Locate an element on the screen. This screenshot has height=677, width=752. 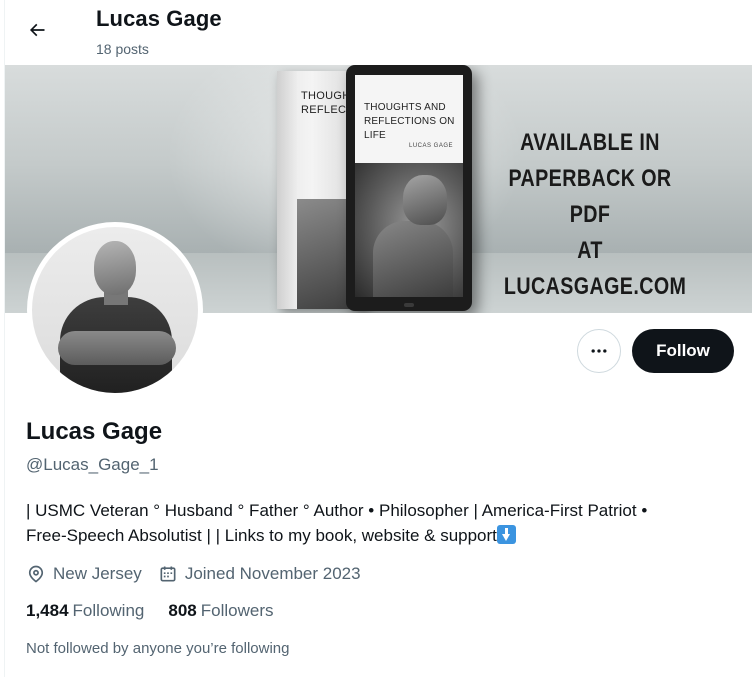
following-count: 1,484 is located at coordinates (47, 610).